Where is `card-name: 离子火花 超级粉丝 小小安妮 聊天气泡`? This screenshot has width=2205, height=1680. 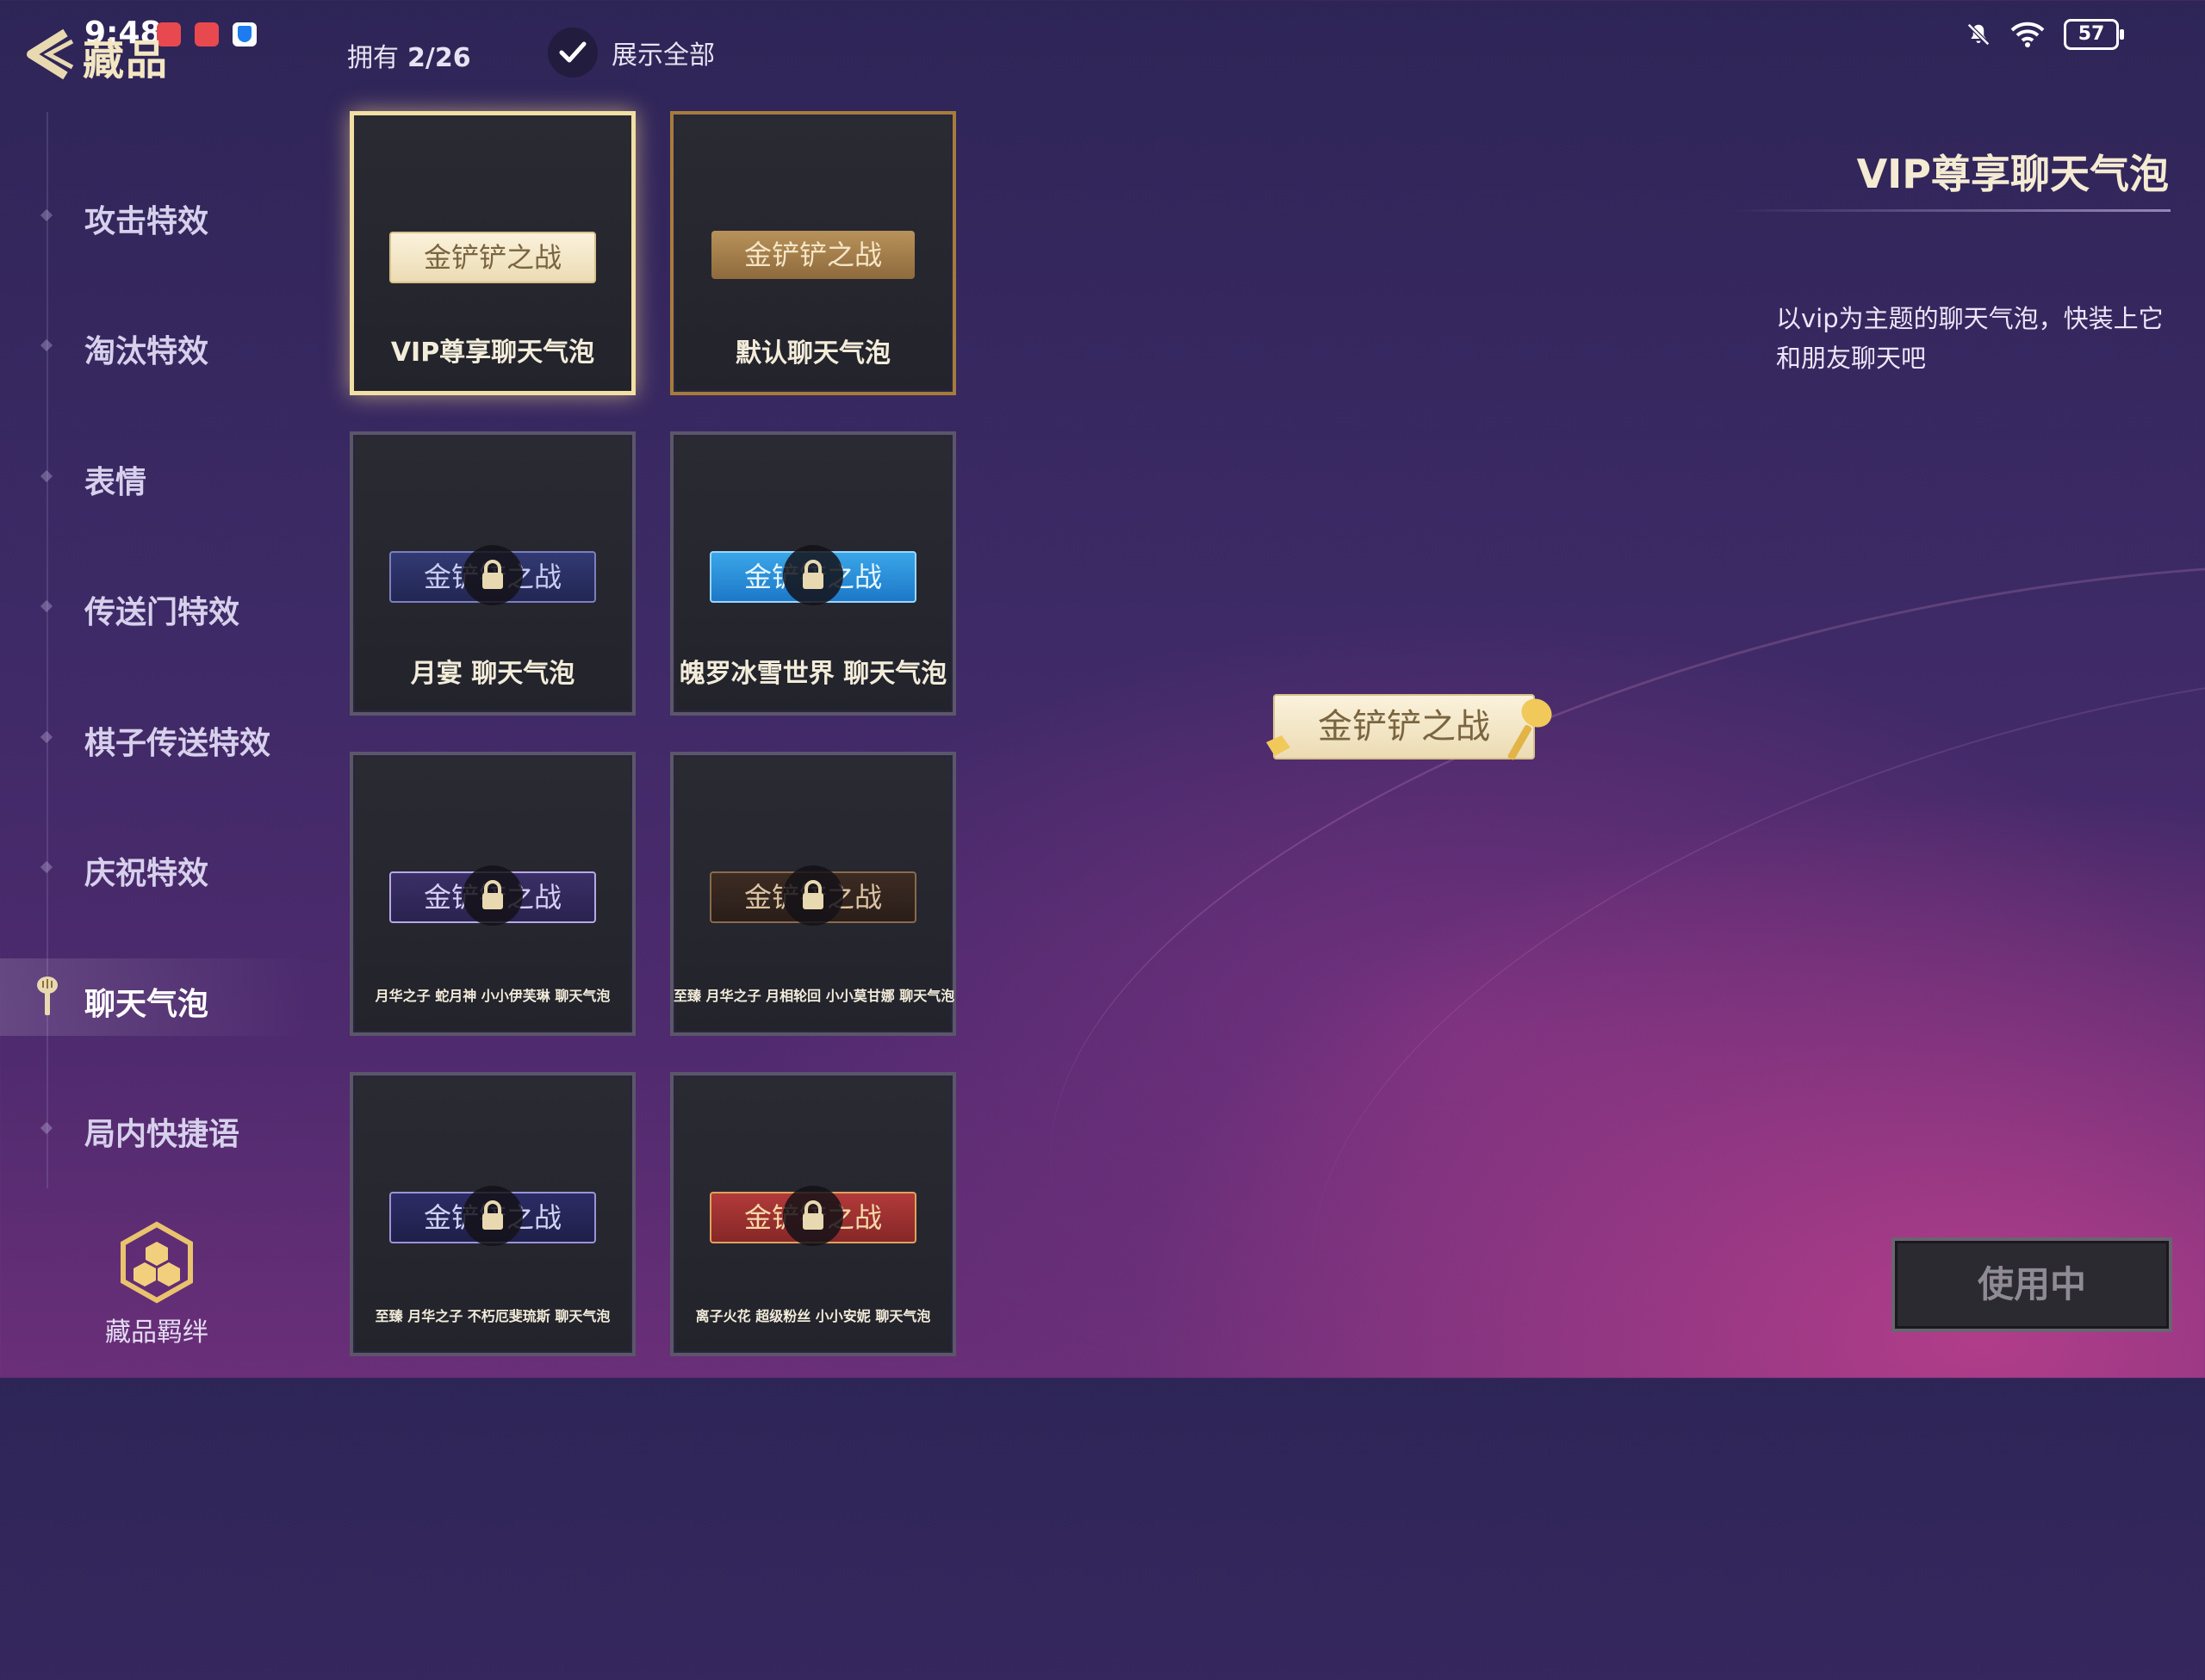 card-name: 离子火花 超级粉丝 小小安妮 聊天气泡 is located at coordinates (813, 1316).